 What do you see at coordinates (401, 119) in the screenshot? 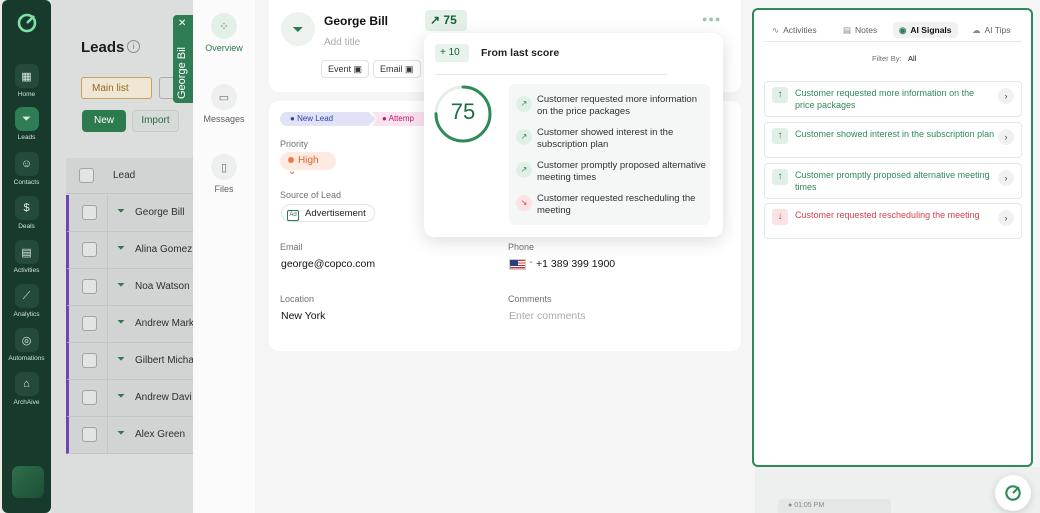
I see `stage-attempted: ● Attemp` at bounding box center [401, 119].